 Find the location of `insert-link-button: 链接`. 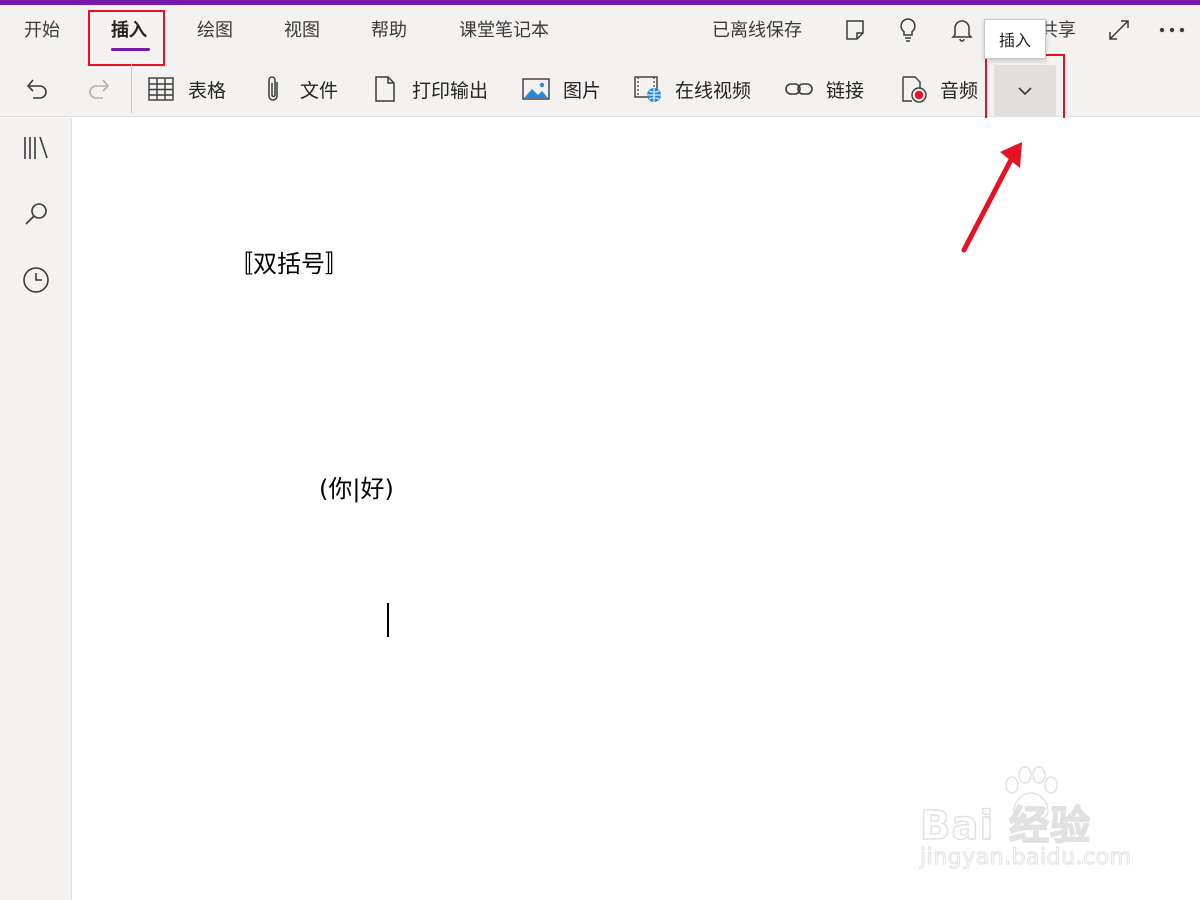

insert-link-button: 链接 is located at coordinates (824, 89).